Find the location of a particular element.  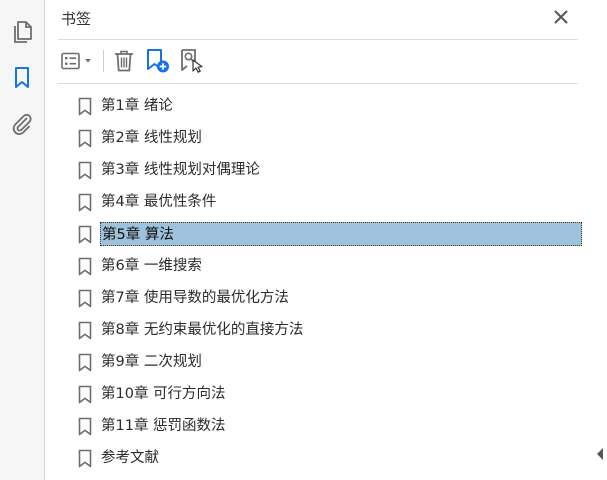

close-icon is located at coordinates (561, 17).